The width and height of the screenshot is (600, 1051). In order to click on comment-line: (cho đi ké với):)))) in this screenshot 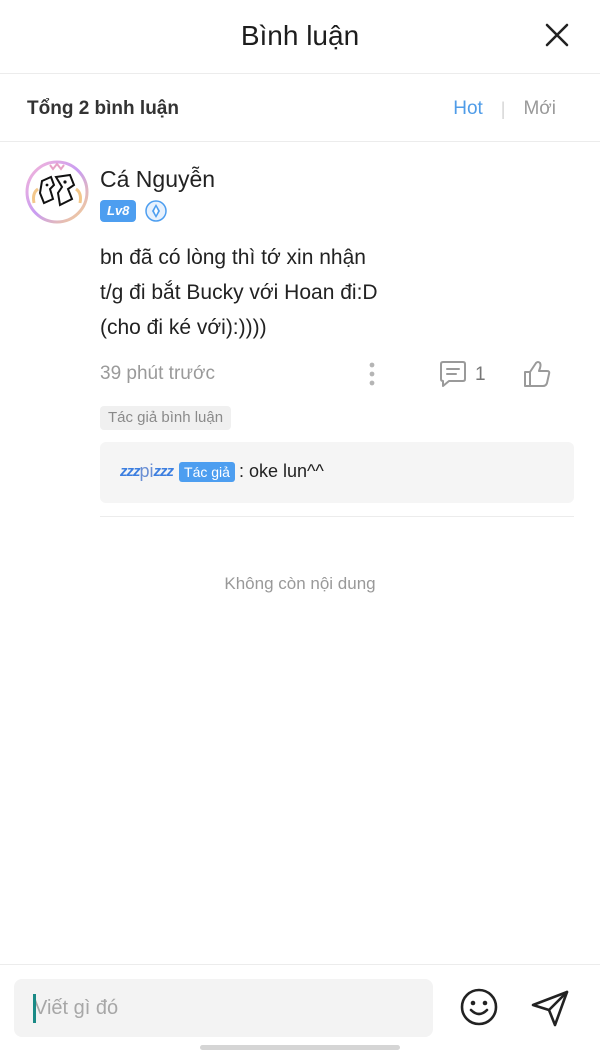, I will do `click(183, 327)`.